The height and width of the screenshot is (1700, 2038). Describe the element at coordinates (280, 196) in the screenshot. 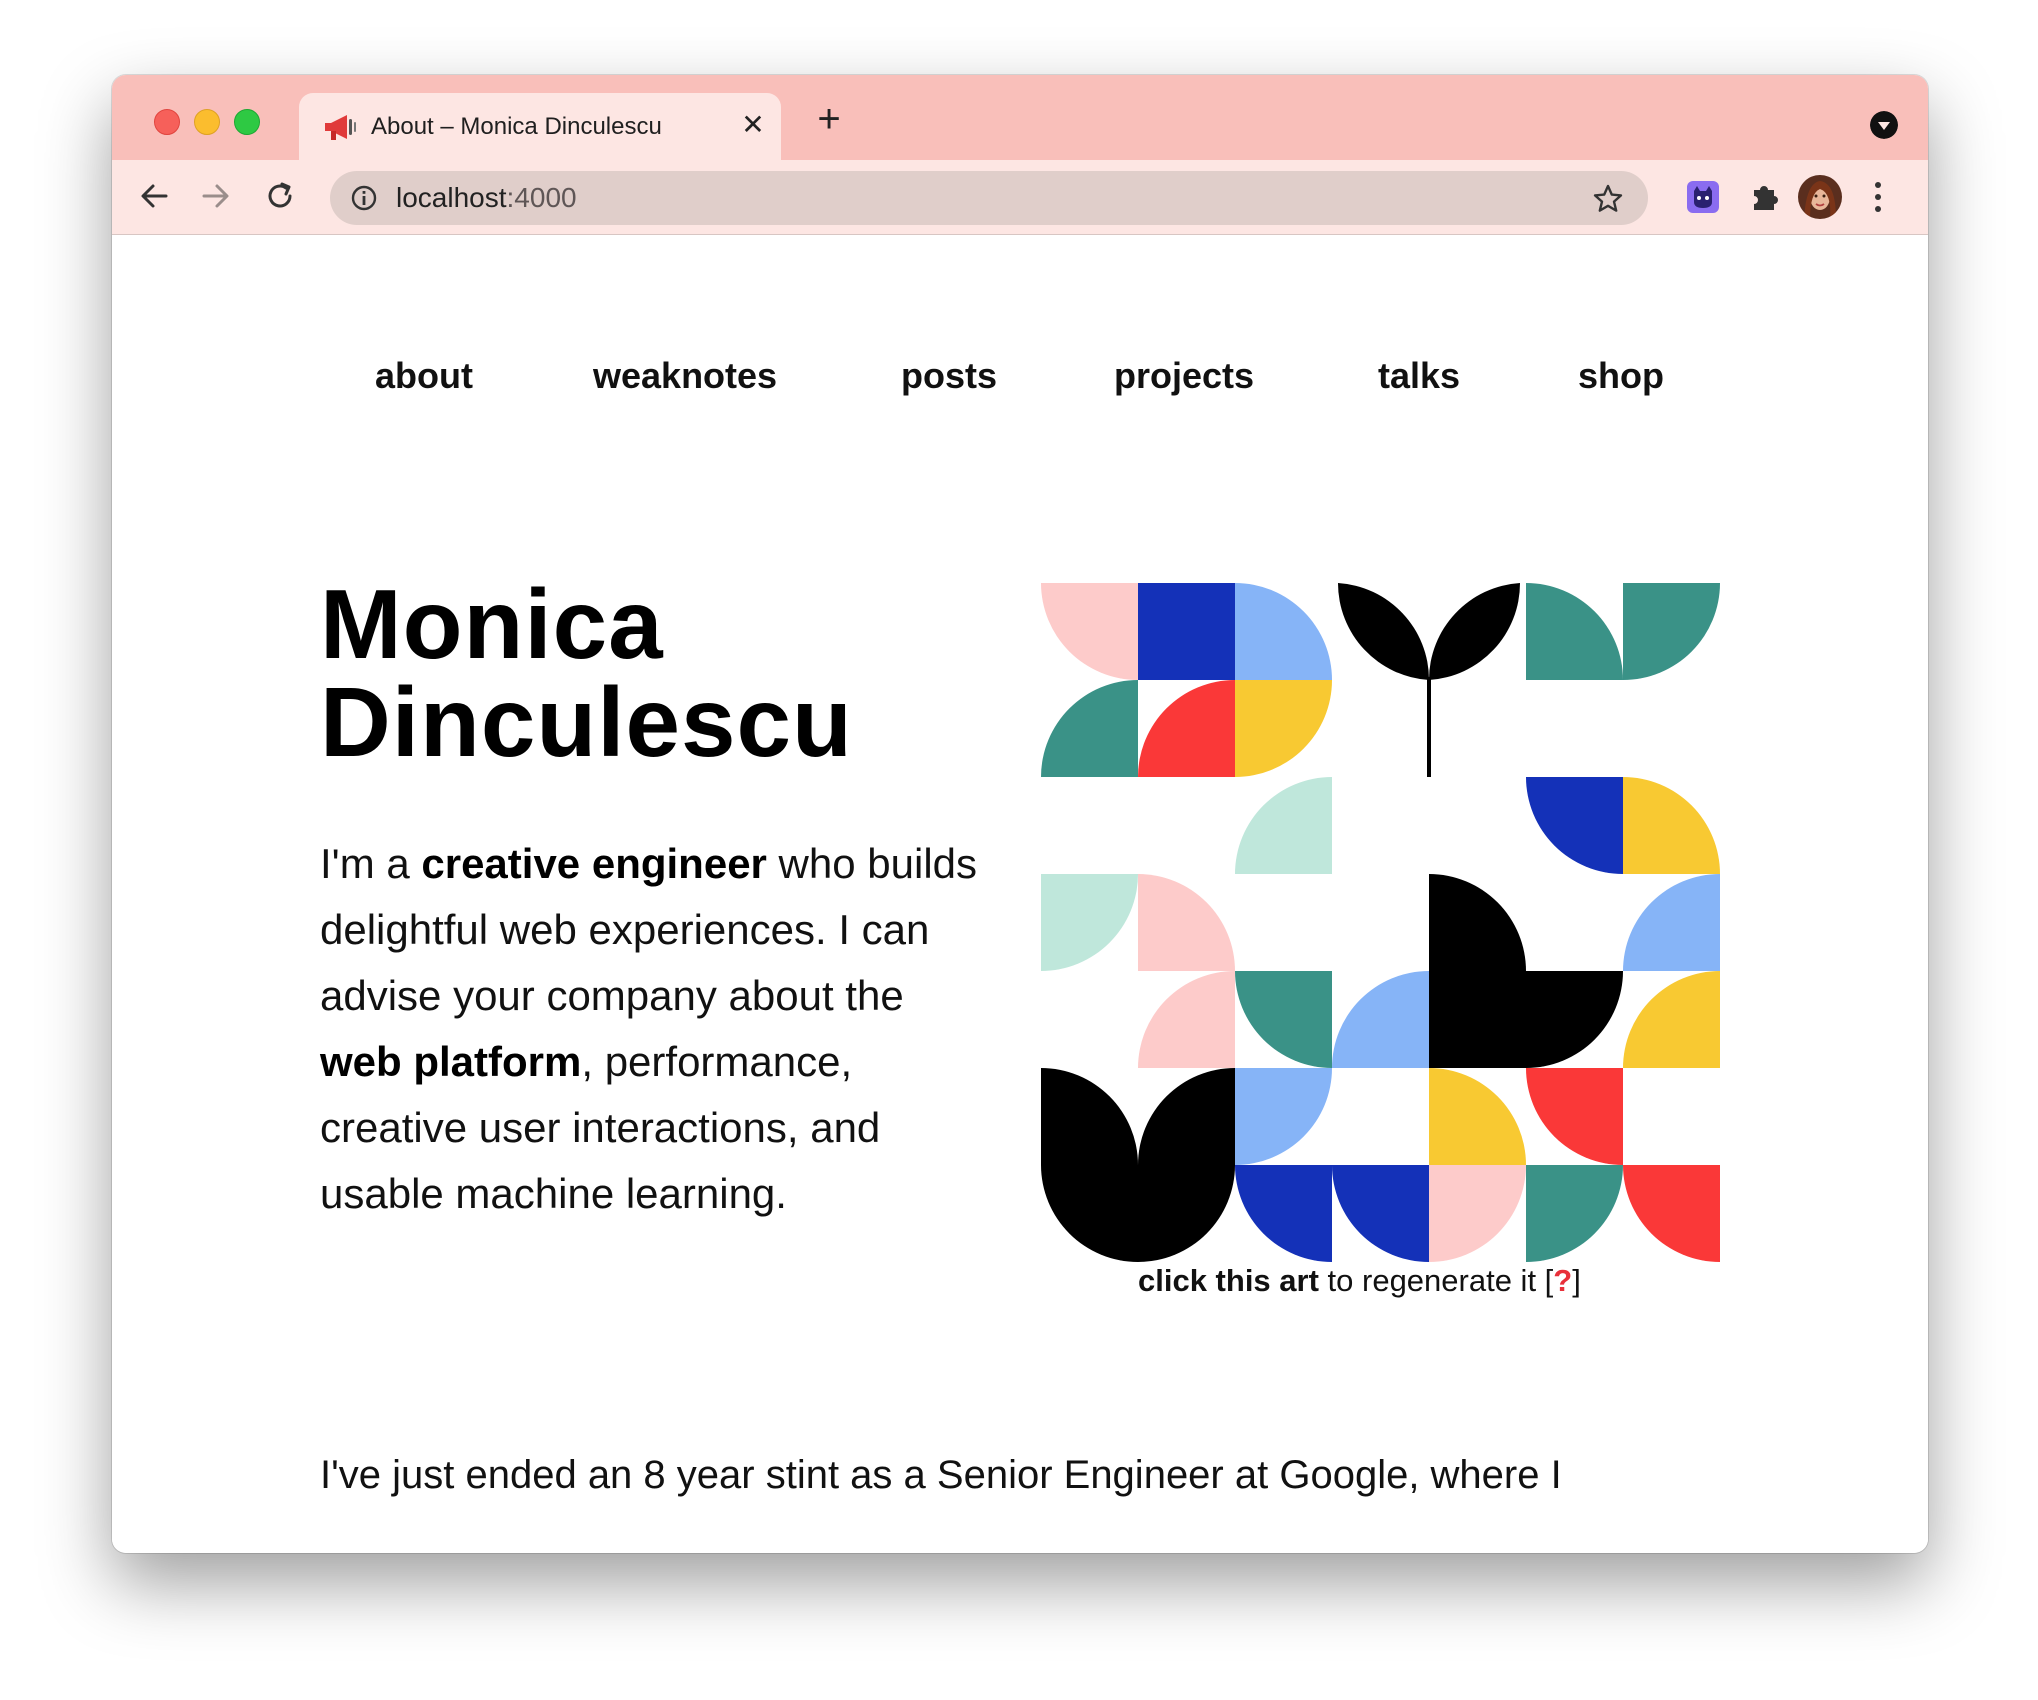

I see `reload-icon` at that location.